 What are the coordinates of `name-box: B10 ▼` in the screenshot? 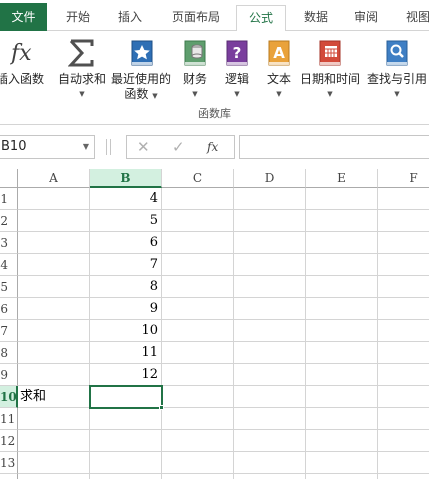 It's located at (47, 147).